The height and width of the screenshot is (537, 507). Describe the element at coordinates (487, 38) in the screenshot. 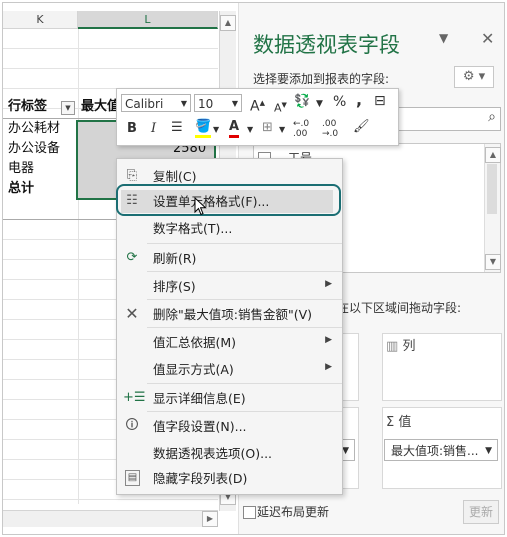

I see `close-icon: ✕` at that location.